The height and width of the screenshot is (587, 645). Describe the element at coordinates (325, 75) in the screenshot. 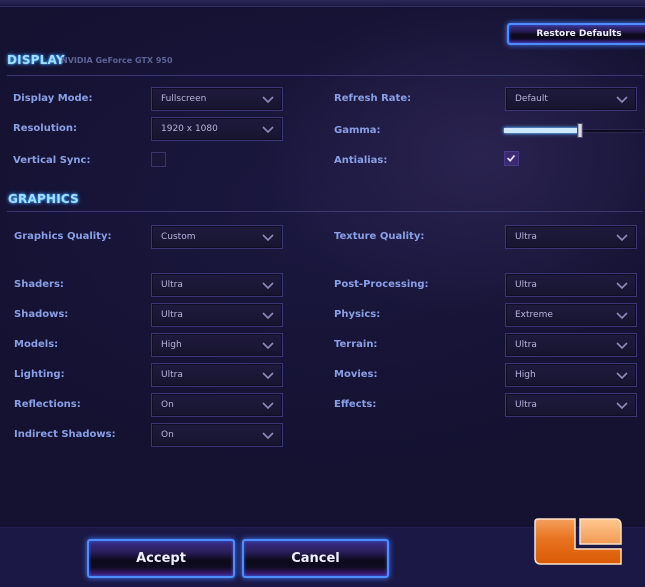

I see `display-divider` at that location.